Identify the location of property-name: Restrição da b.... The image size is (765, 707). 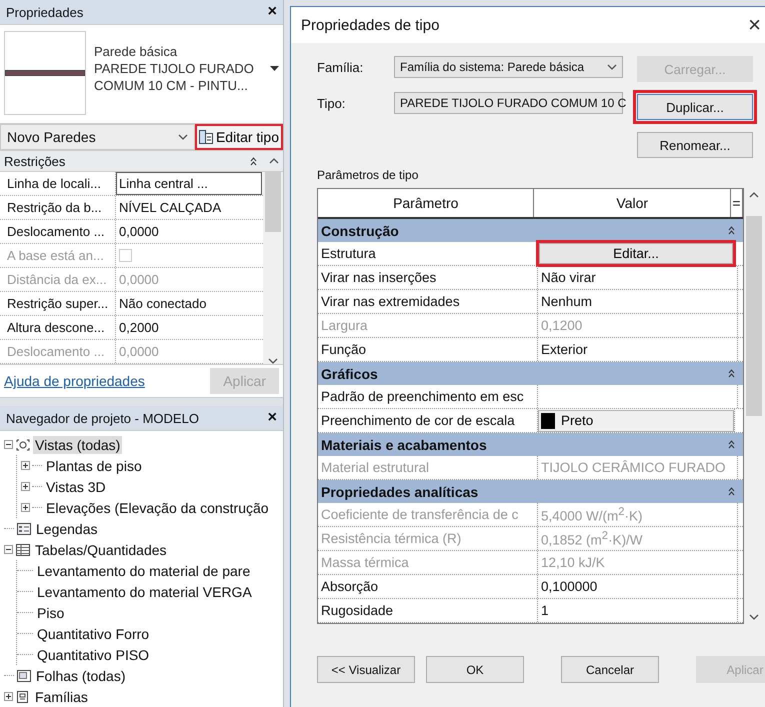
(58, 207).